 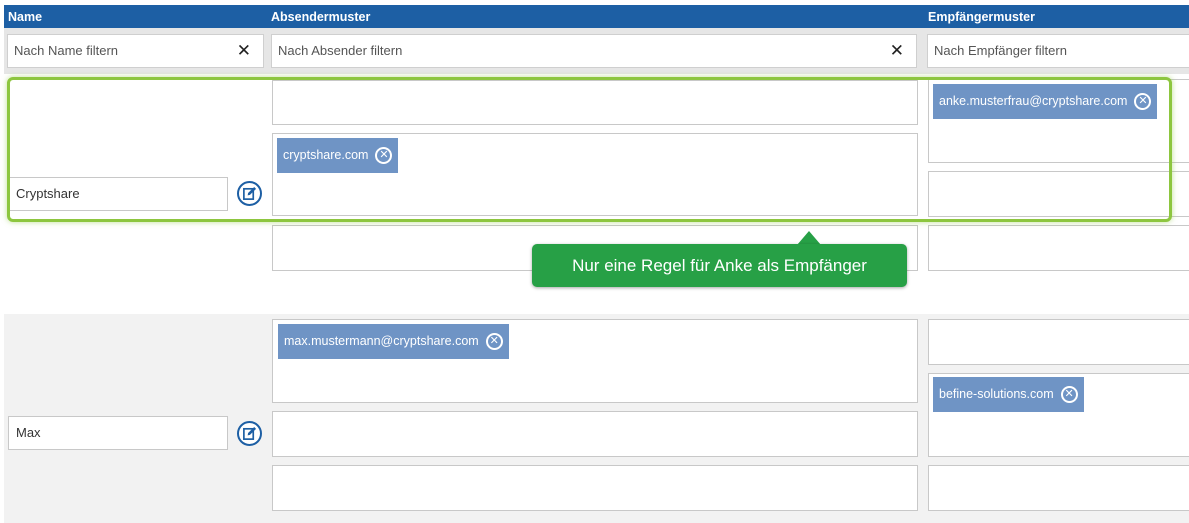 What do you see at coordinates (326, 155) in the screenshot?
I see `sender-tag-label: cryptshare.com` at bounding box center [326, 155].